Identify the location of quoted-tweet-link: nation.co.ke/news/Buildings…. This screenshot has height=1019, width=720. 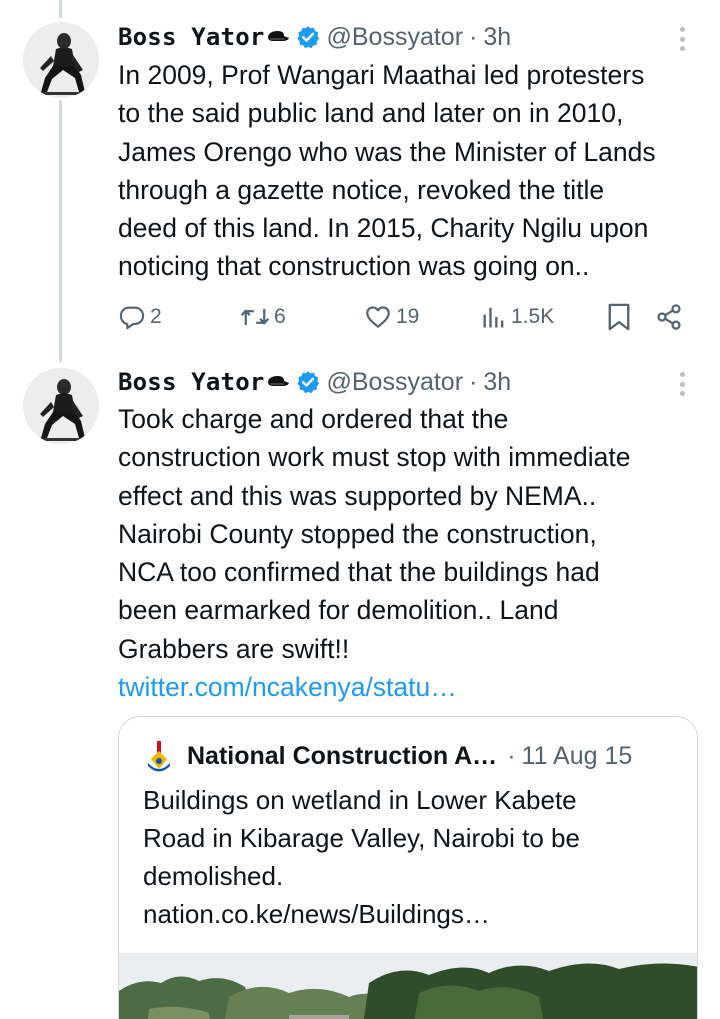
(413, 914).